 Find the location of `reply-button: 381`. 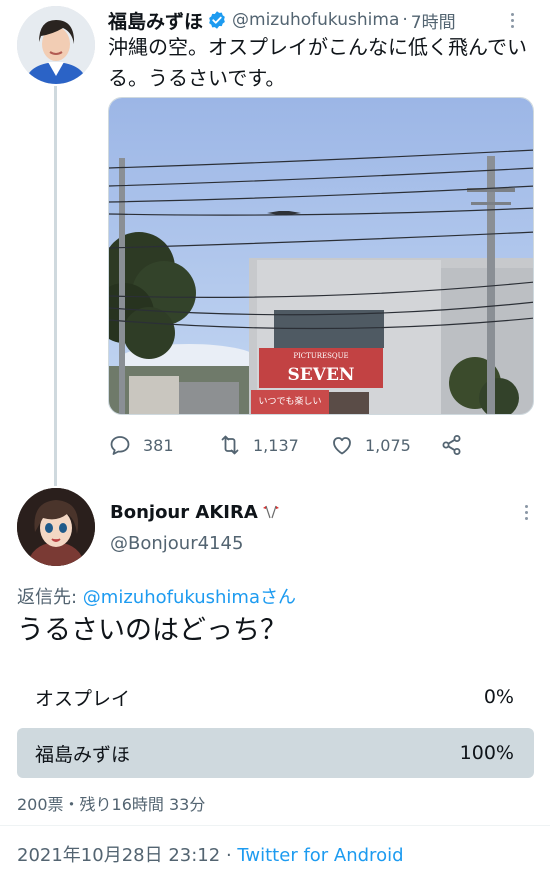

reply-button: 381 is located at coordinates (141, 445).